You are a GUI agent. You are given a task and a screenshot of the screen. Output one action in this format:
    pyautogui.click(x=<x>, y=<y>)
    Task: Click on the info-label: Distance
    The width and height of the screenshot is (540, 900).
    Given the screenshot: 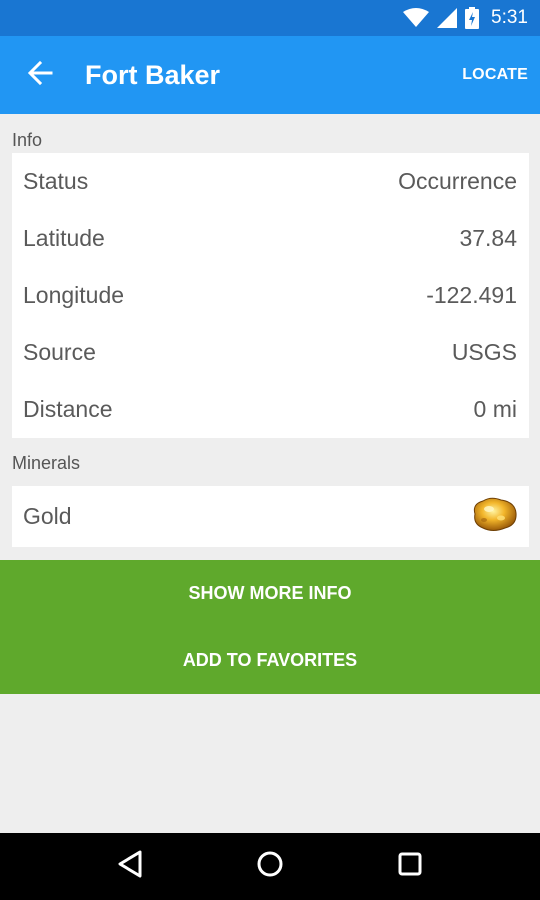 What is the action you would take?
    pyautogui.click(x=68, y=409)
    